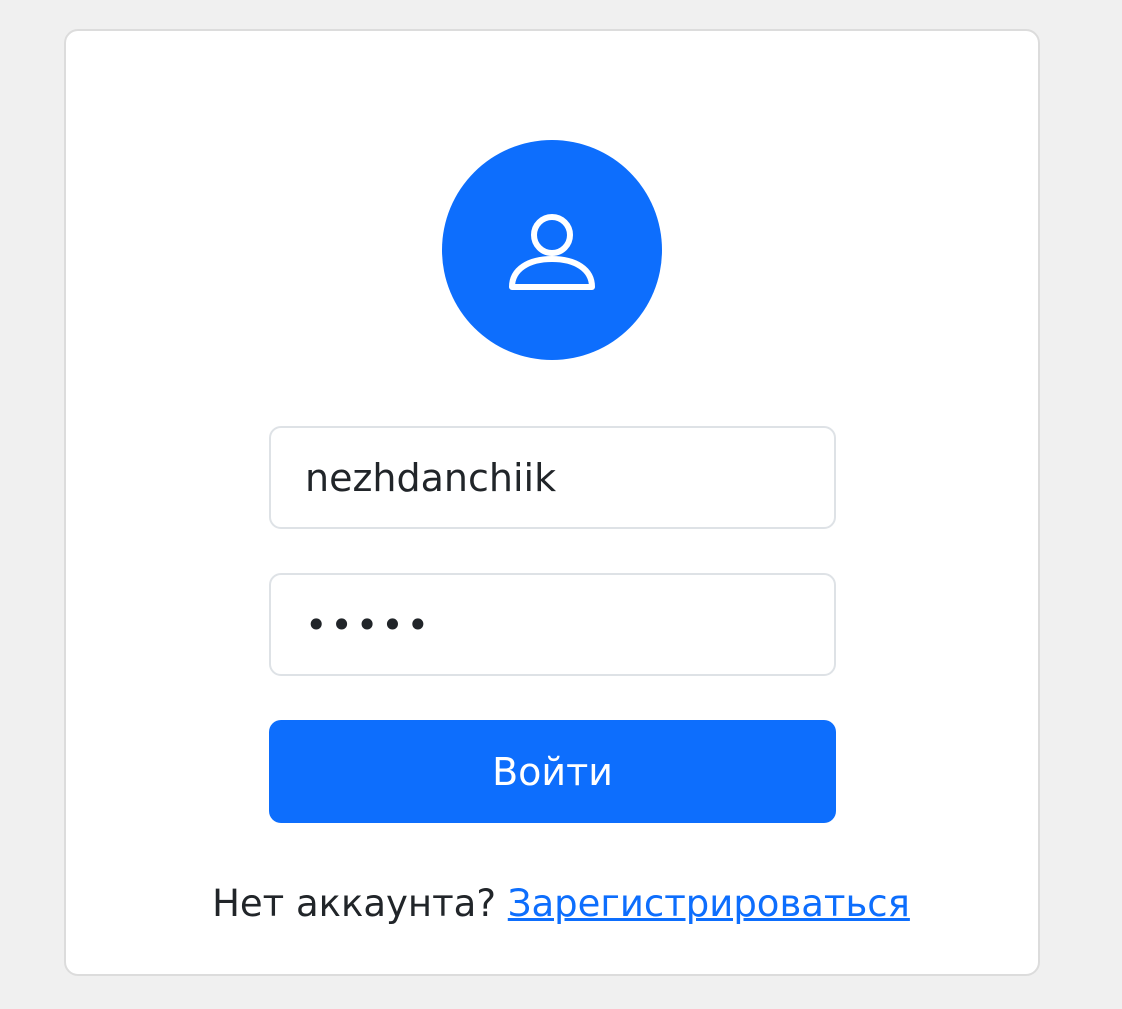 The width and height of the screenshot is (1122, 1009). I want to click on login-button: Войти, so click(552, 771).